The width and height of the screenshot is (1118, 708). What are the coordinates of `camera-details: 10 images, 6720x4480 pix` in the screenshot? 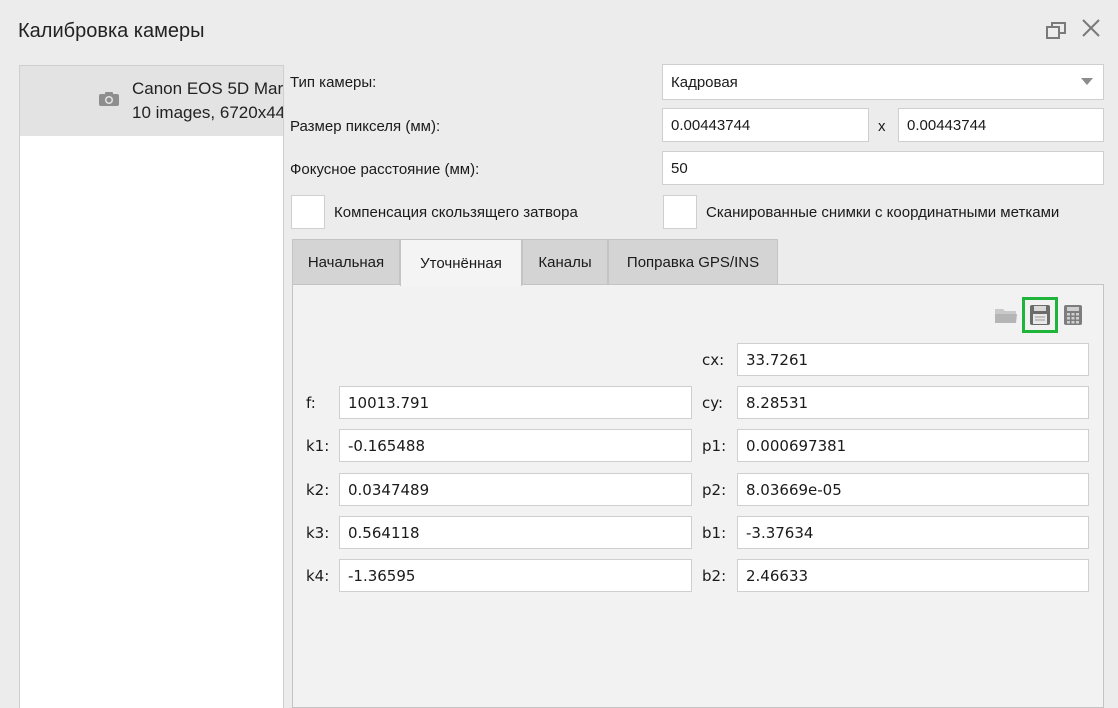 It's located at (207, 112).